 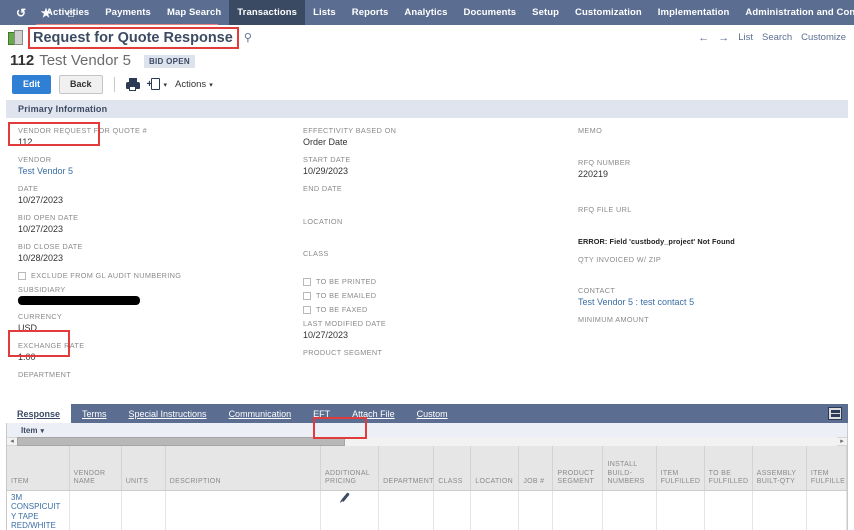 What do you see at coordinates (427, 430) in the screenshot?
I see `sublist-item-tab: Item ▾` at bounding box center [427, 430].